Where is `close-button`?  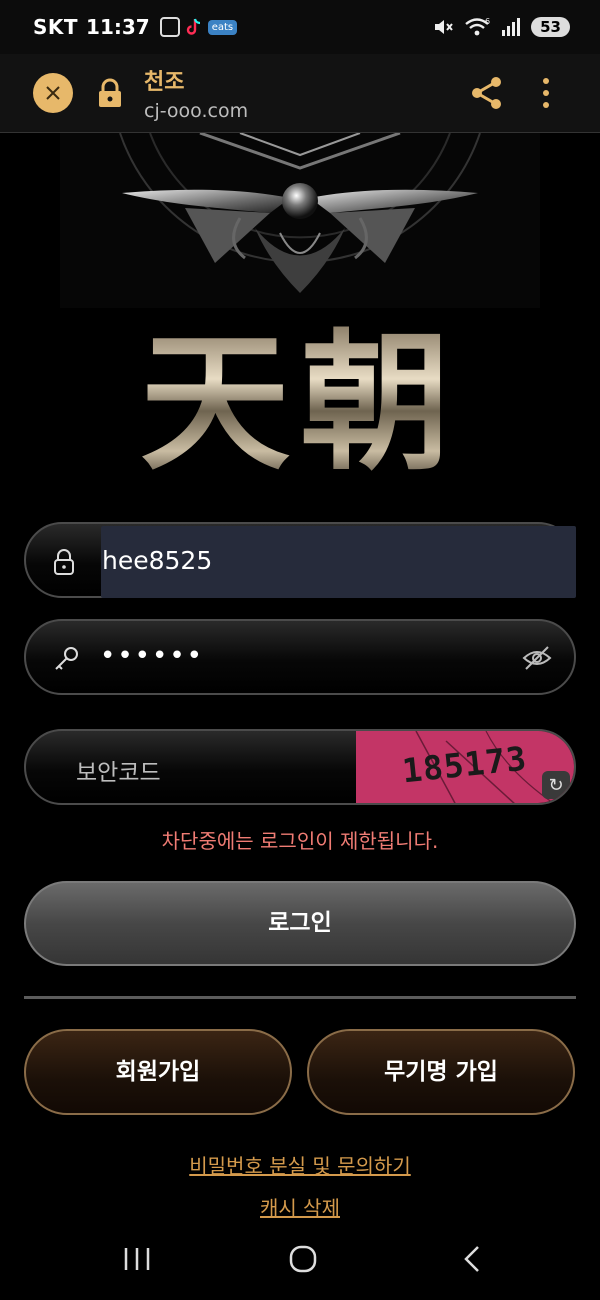 close-button is located at coordinates (53, 93).